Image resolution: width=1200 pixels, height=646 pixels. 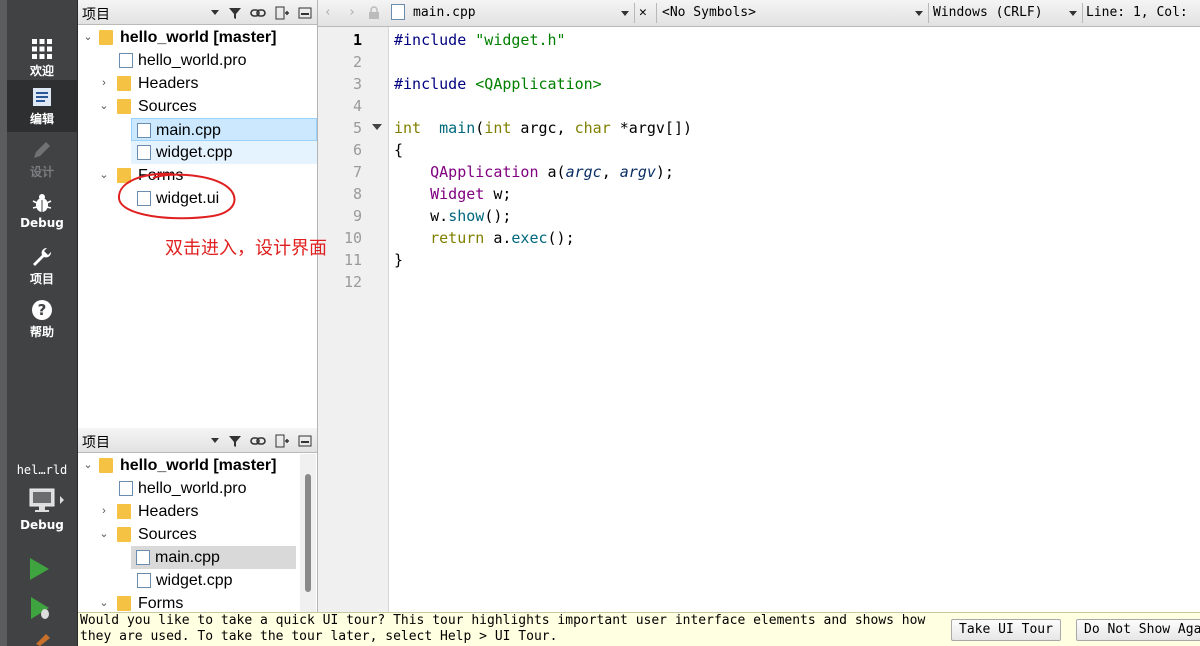 What do you see at coordinates (408, 128) in the screenshot?
I see `code-token: int` at bounding box center [408, 128].